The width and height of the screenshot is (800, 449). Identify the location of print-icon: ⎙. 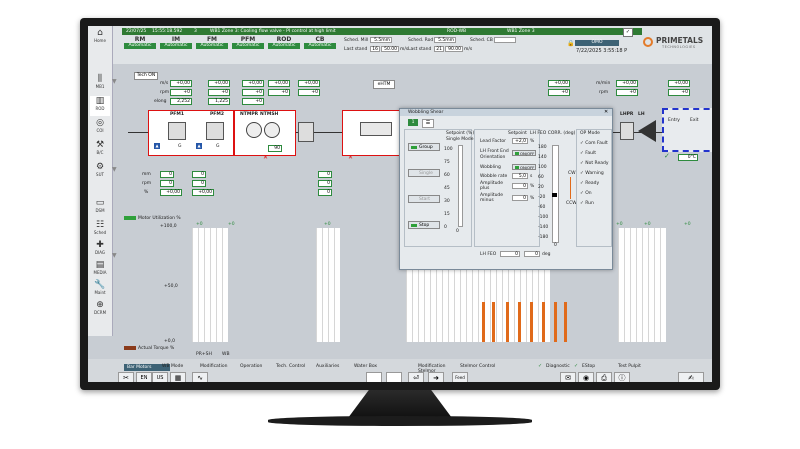
(604, 377).